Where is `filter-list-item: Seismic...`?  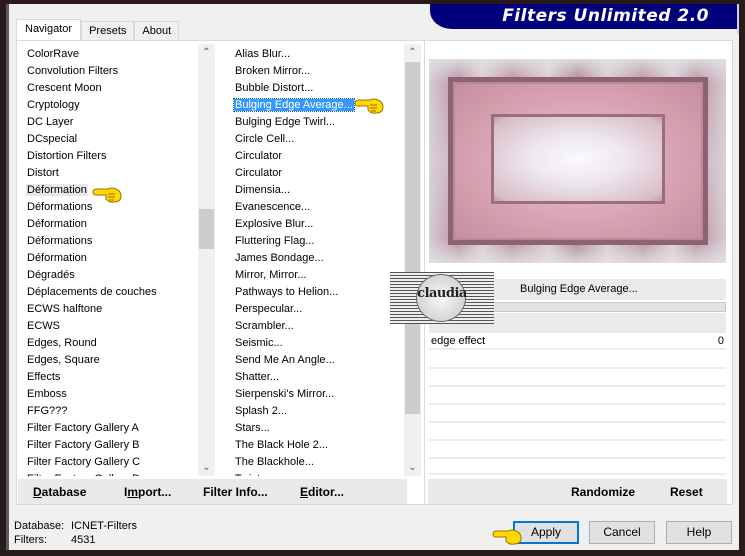
filter-list-item: Seismic... is located at coordinates (315, 343).